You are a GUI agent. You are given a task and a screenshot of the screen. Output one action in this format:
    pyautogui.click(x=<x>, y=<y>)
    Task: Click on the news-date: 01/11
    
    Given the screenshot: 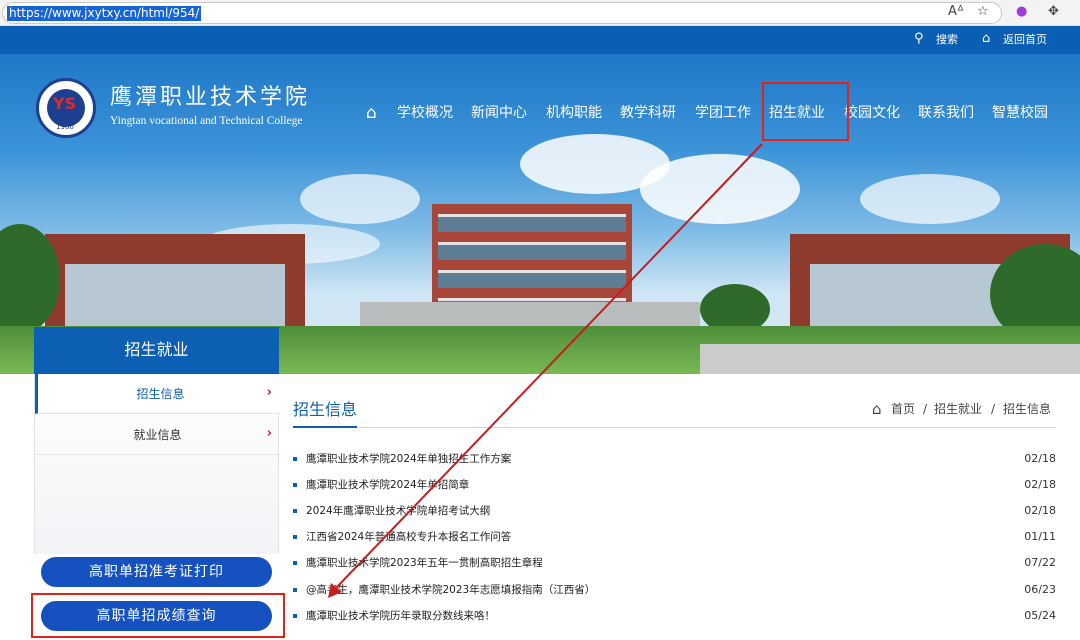 What is the action you would take?
    pyautogui.click(x=1040, y=536)
    